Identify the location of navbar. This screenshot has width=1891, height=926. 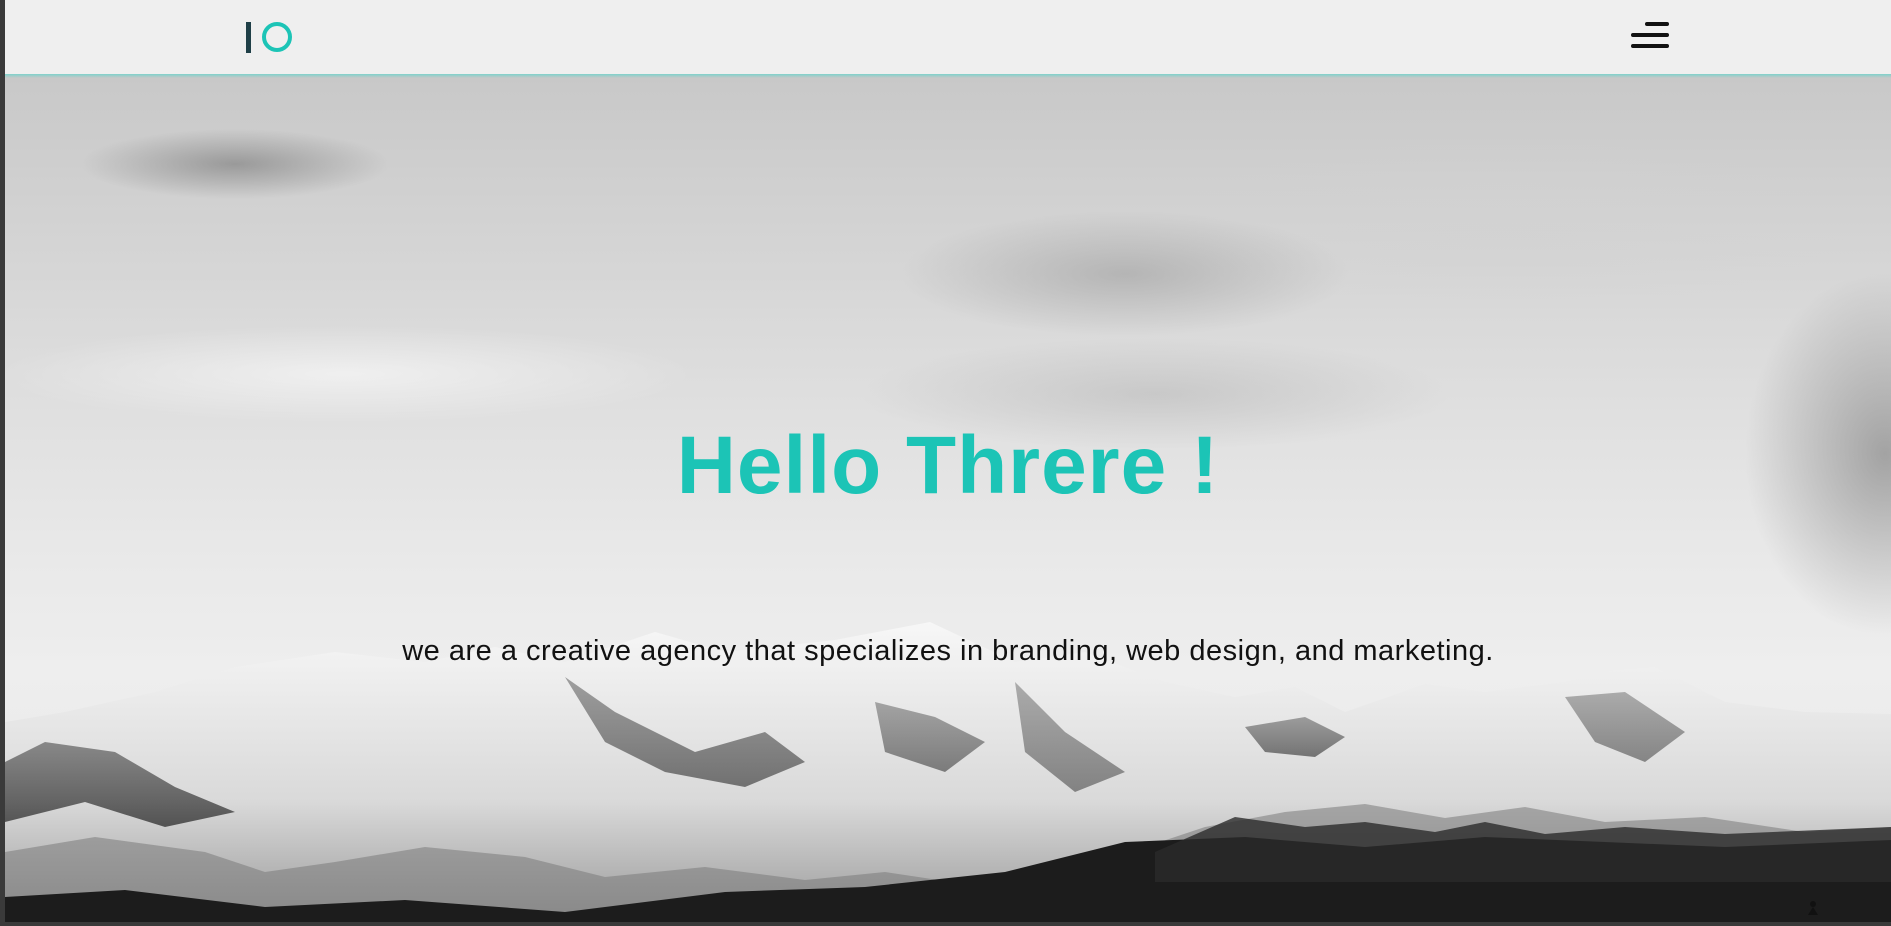
(948, 37).